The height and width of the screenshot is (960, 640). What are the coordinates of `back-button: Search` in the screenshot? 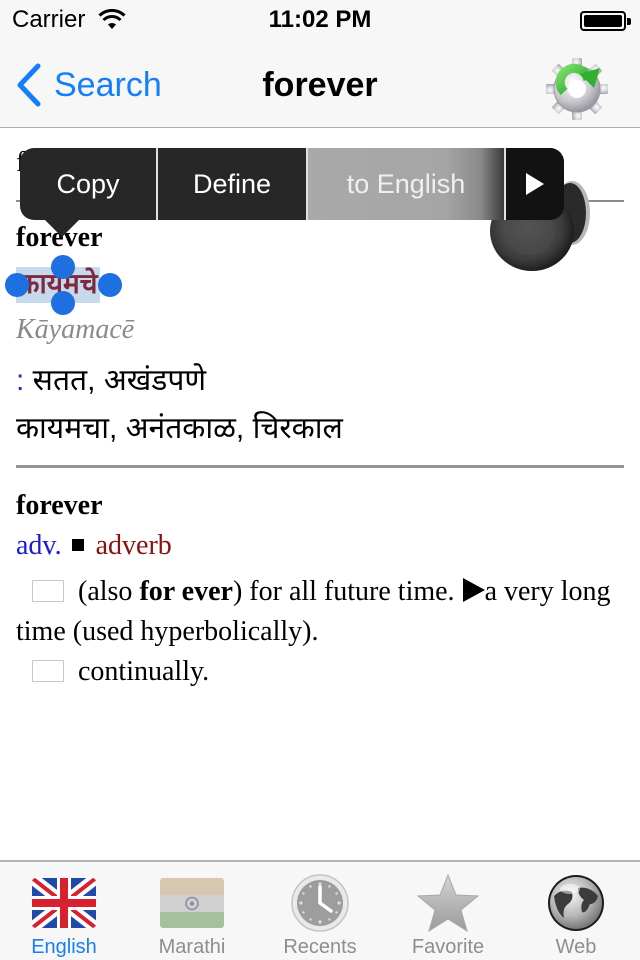 It's located at (88, 85).